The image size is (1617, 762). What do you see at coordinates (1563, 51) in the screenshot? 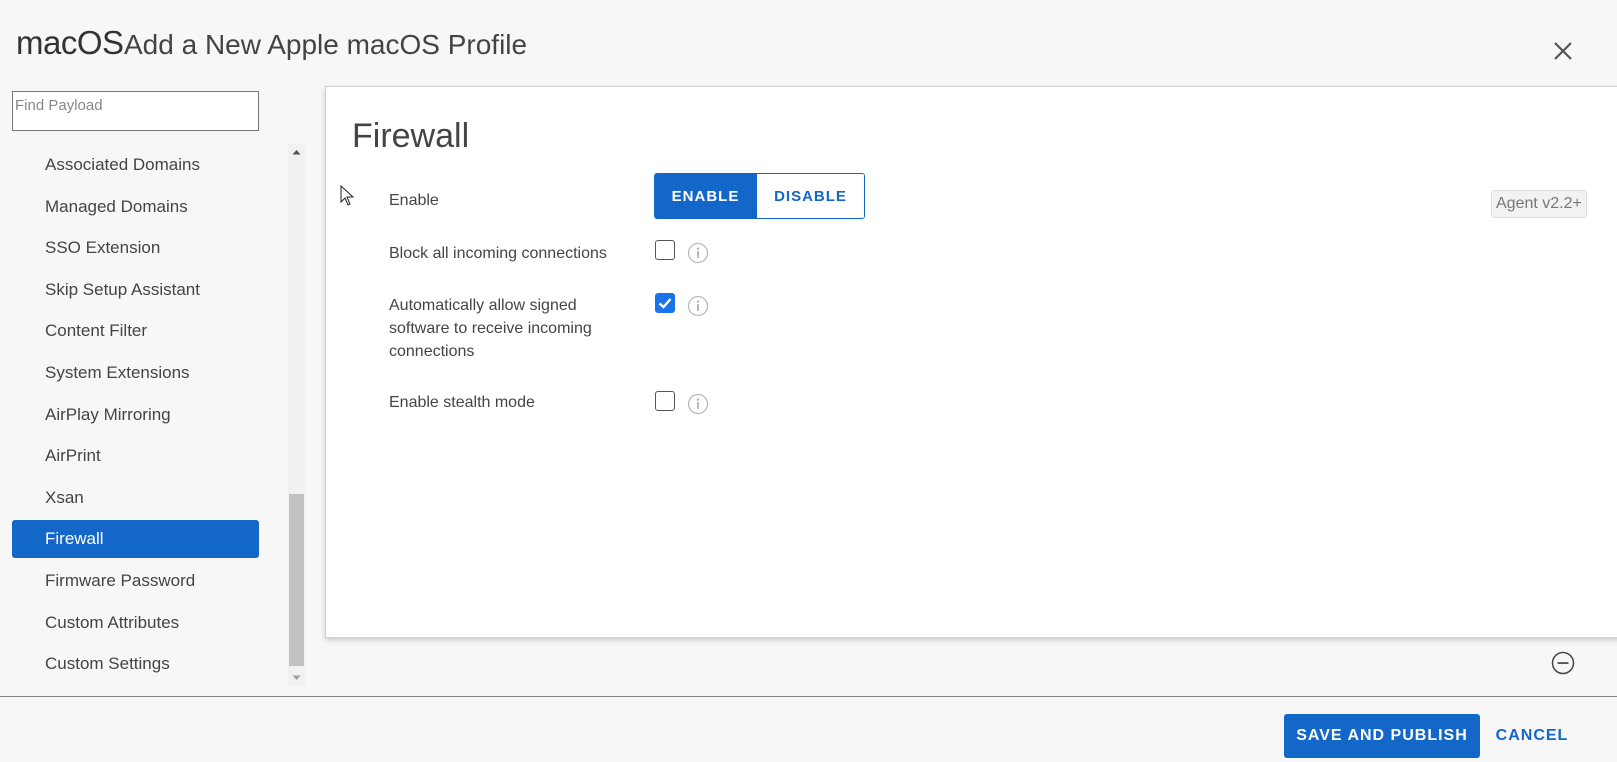
I see `close-icon` at bounding box center [1563, 51].